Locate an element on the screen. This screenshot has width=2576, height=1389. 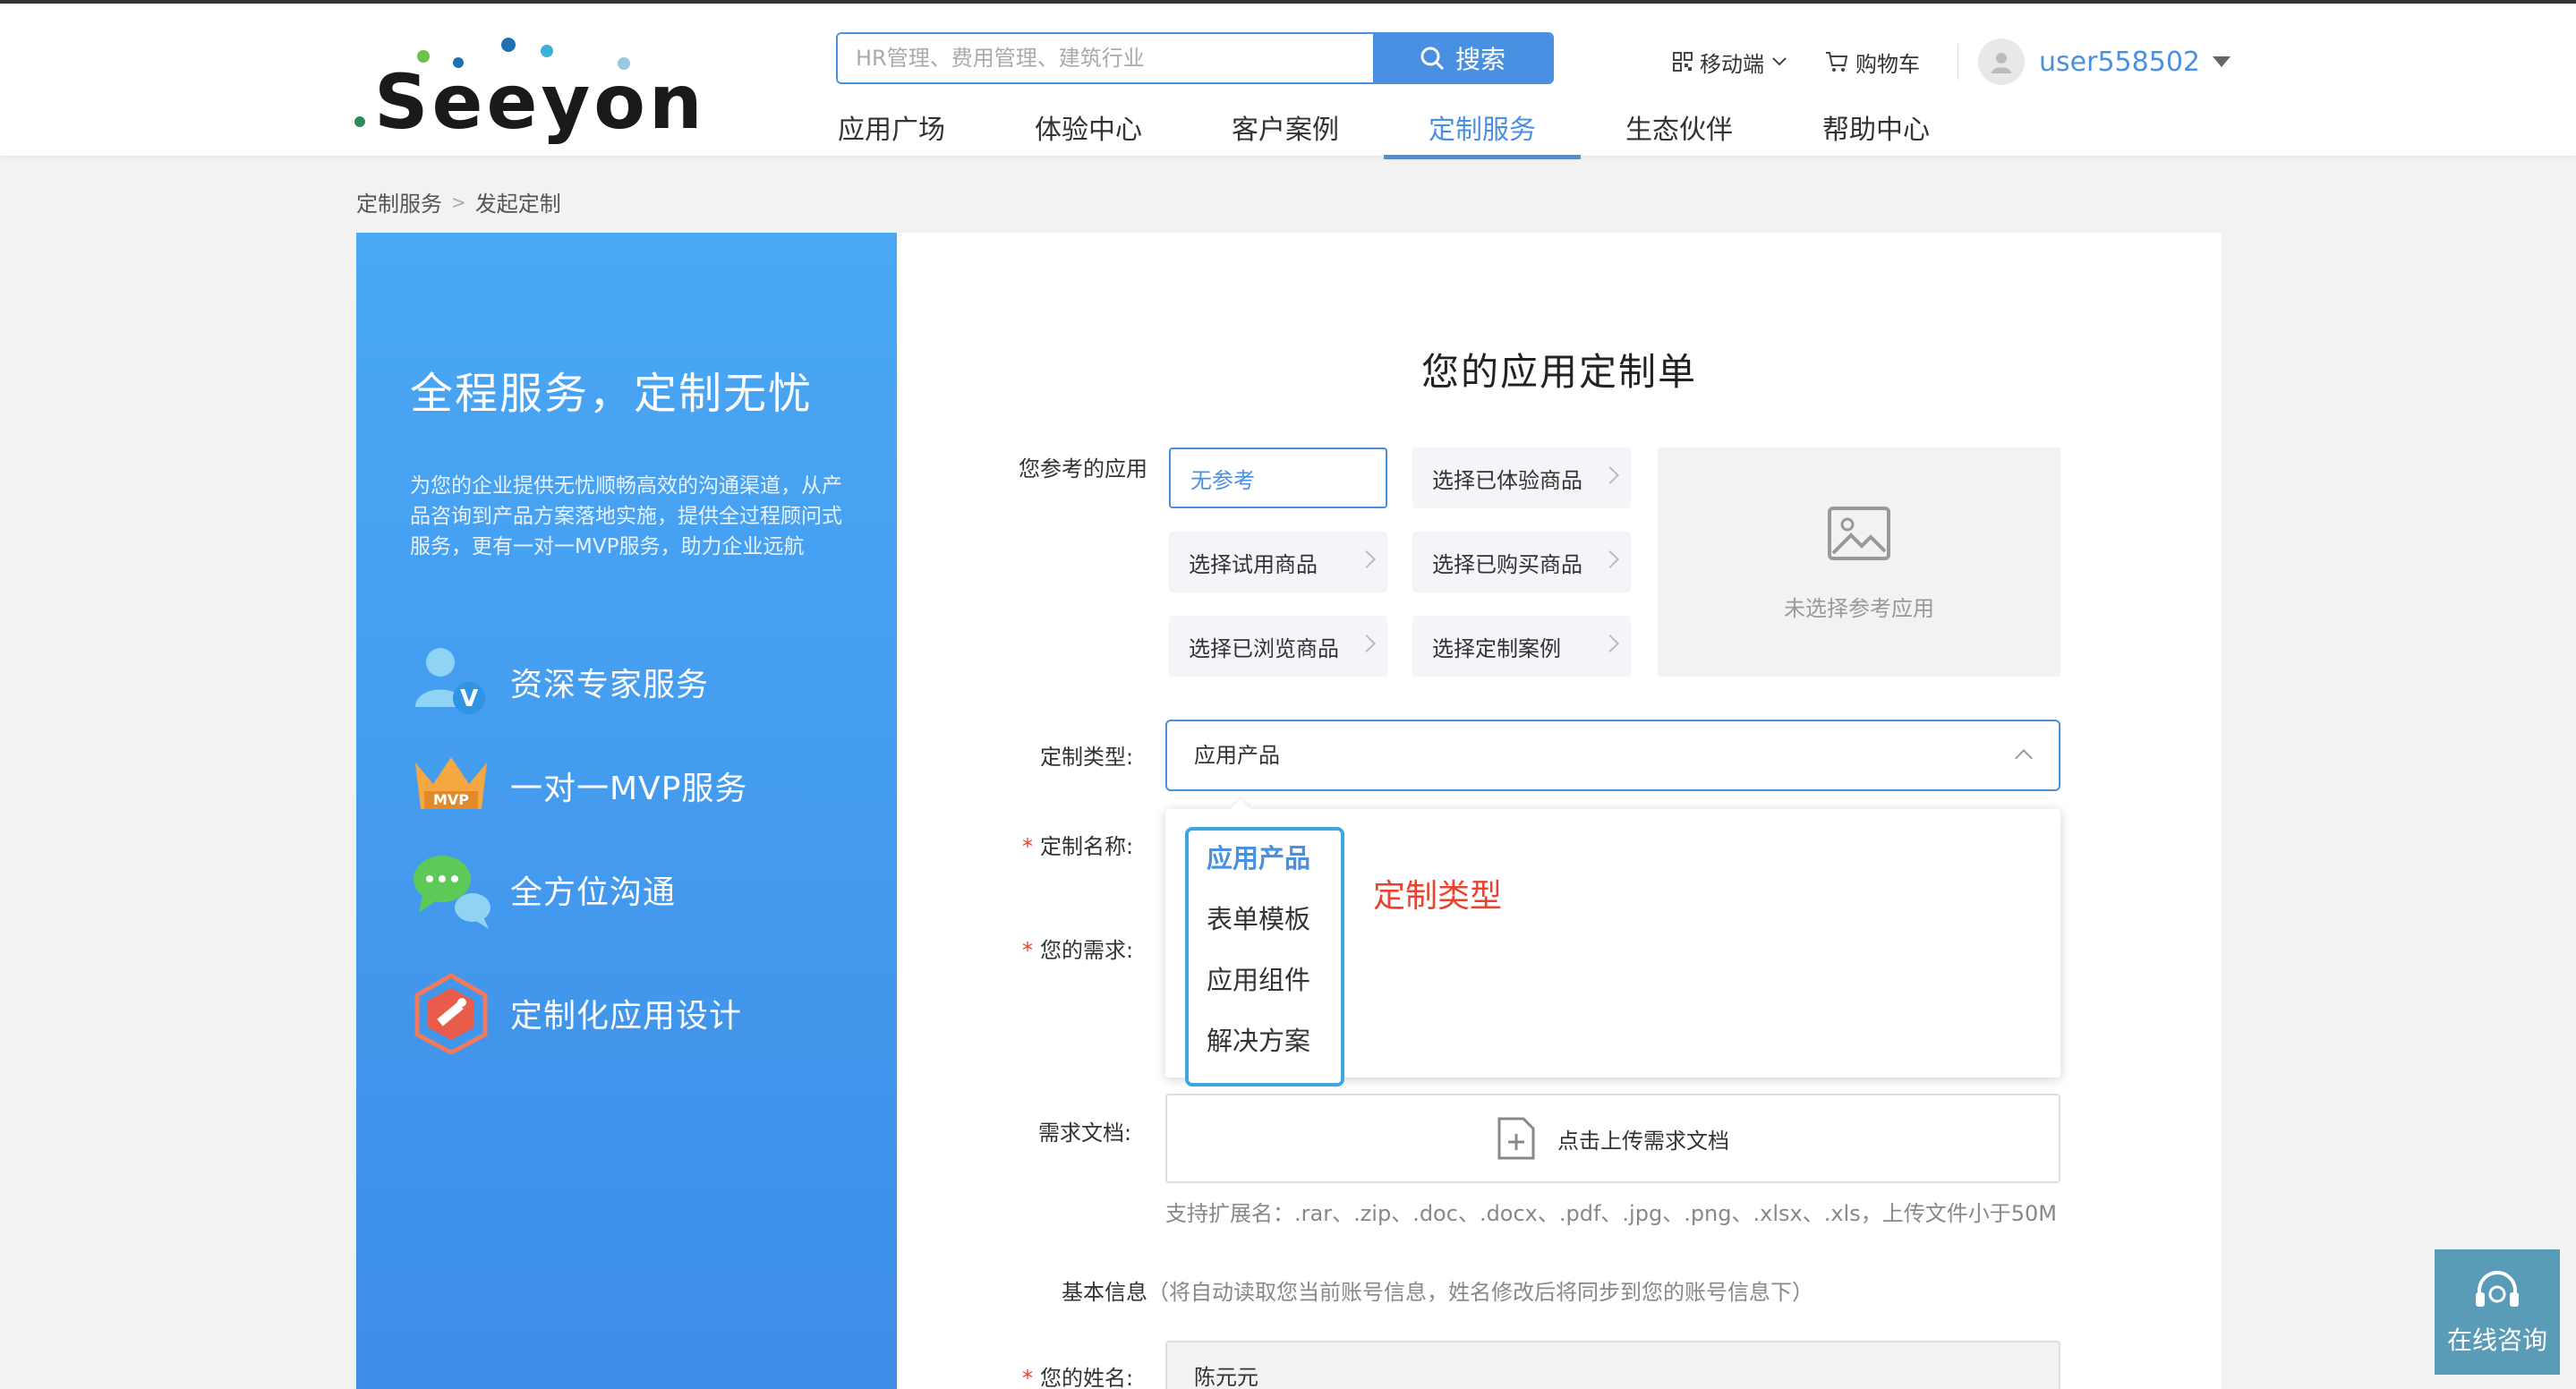
search-button: 搜索 is located at coordinates (1462, 58).